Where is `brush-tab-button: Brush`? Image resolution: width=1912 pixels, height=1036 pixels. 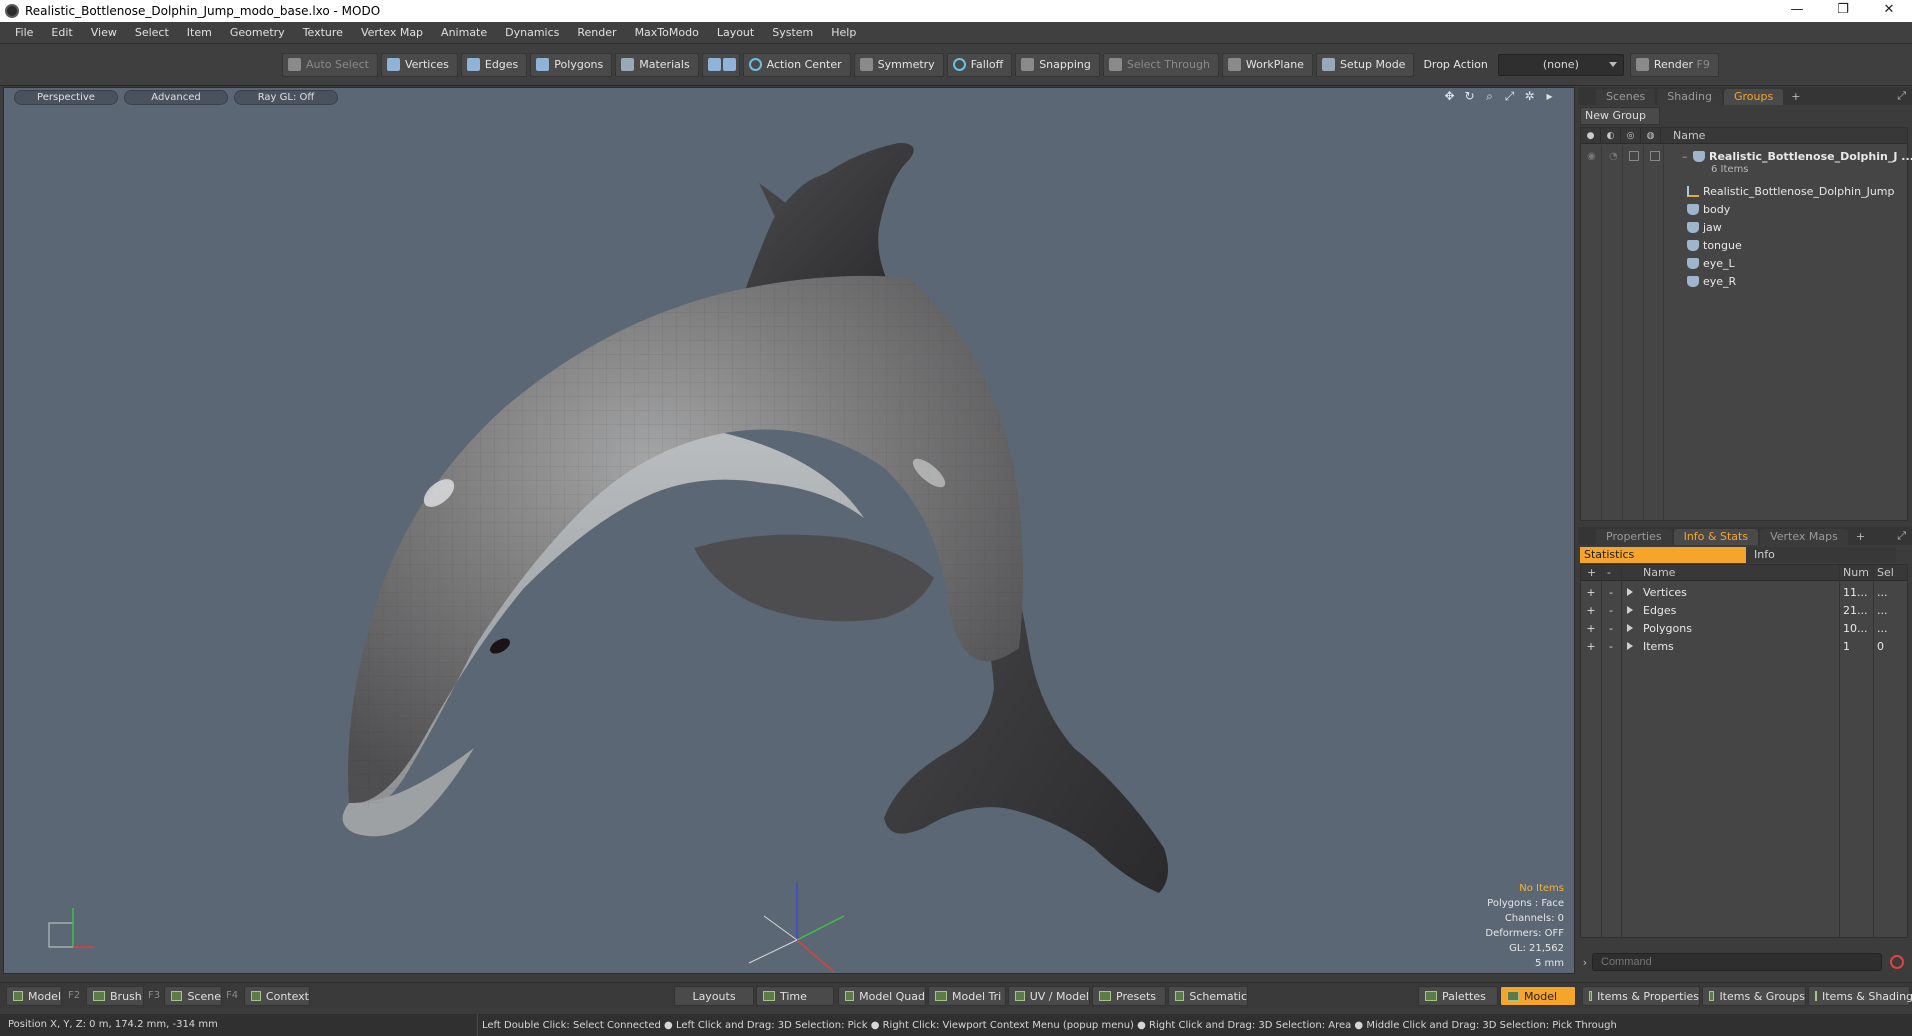 brush-tab-button: Brush is located at coordinates (115, 996).